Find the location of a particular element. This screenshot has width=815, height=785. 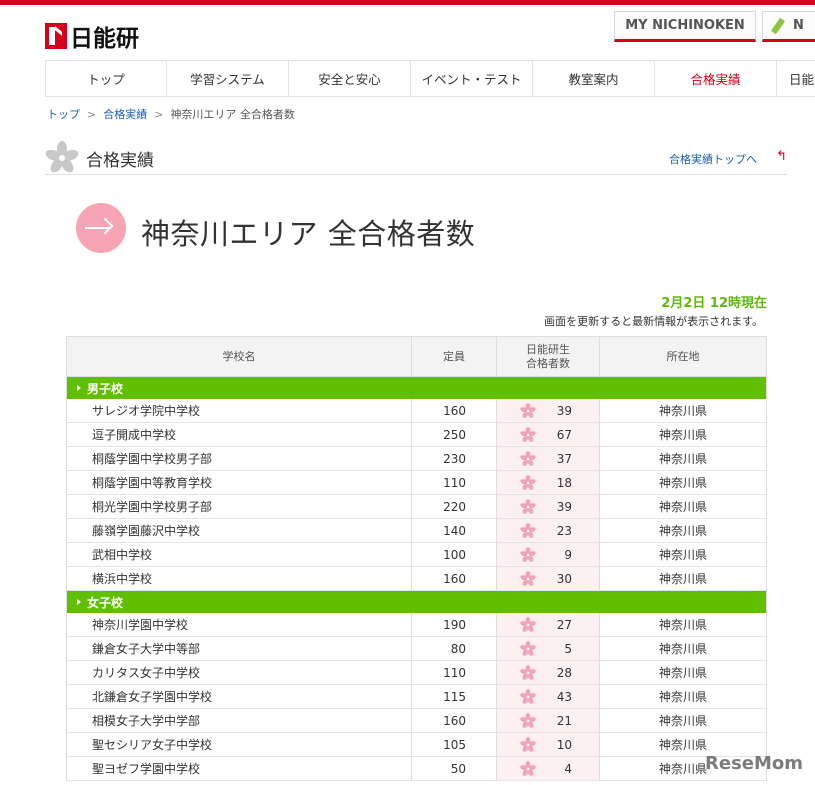

page-title: 神奈川エリア 全合格者数 is located at coordinates (308, 234).